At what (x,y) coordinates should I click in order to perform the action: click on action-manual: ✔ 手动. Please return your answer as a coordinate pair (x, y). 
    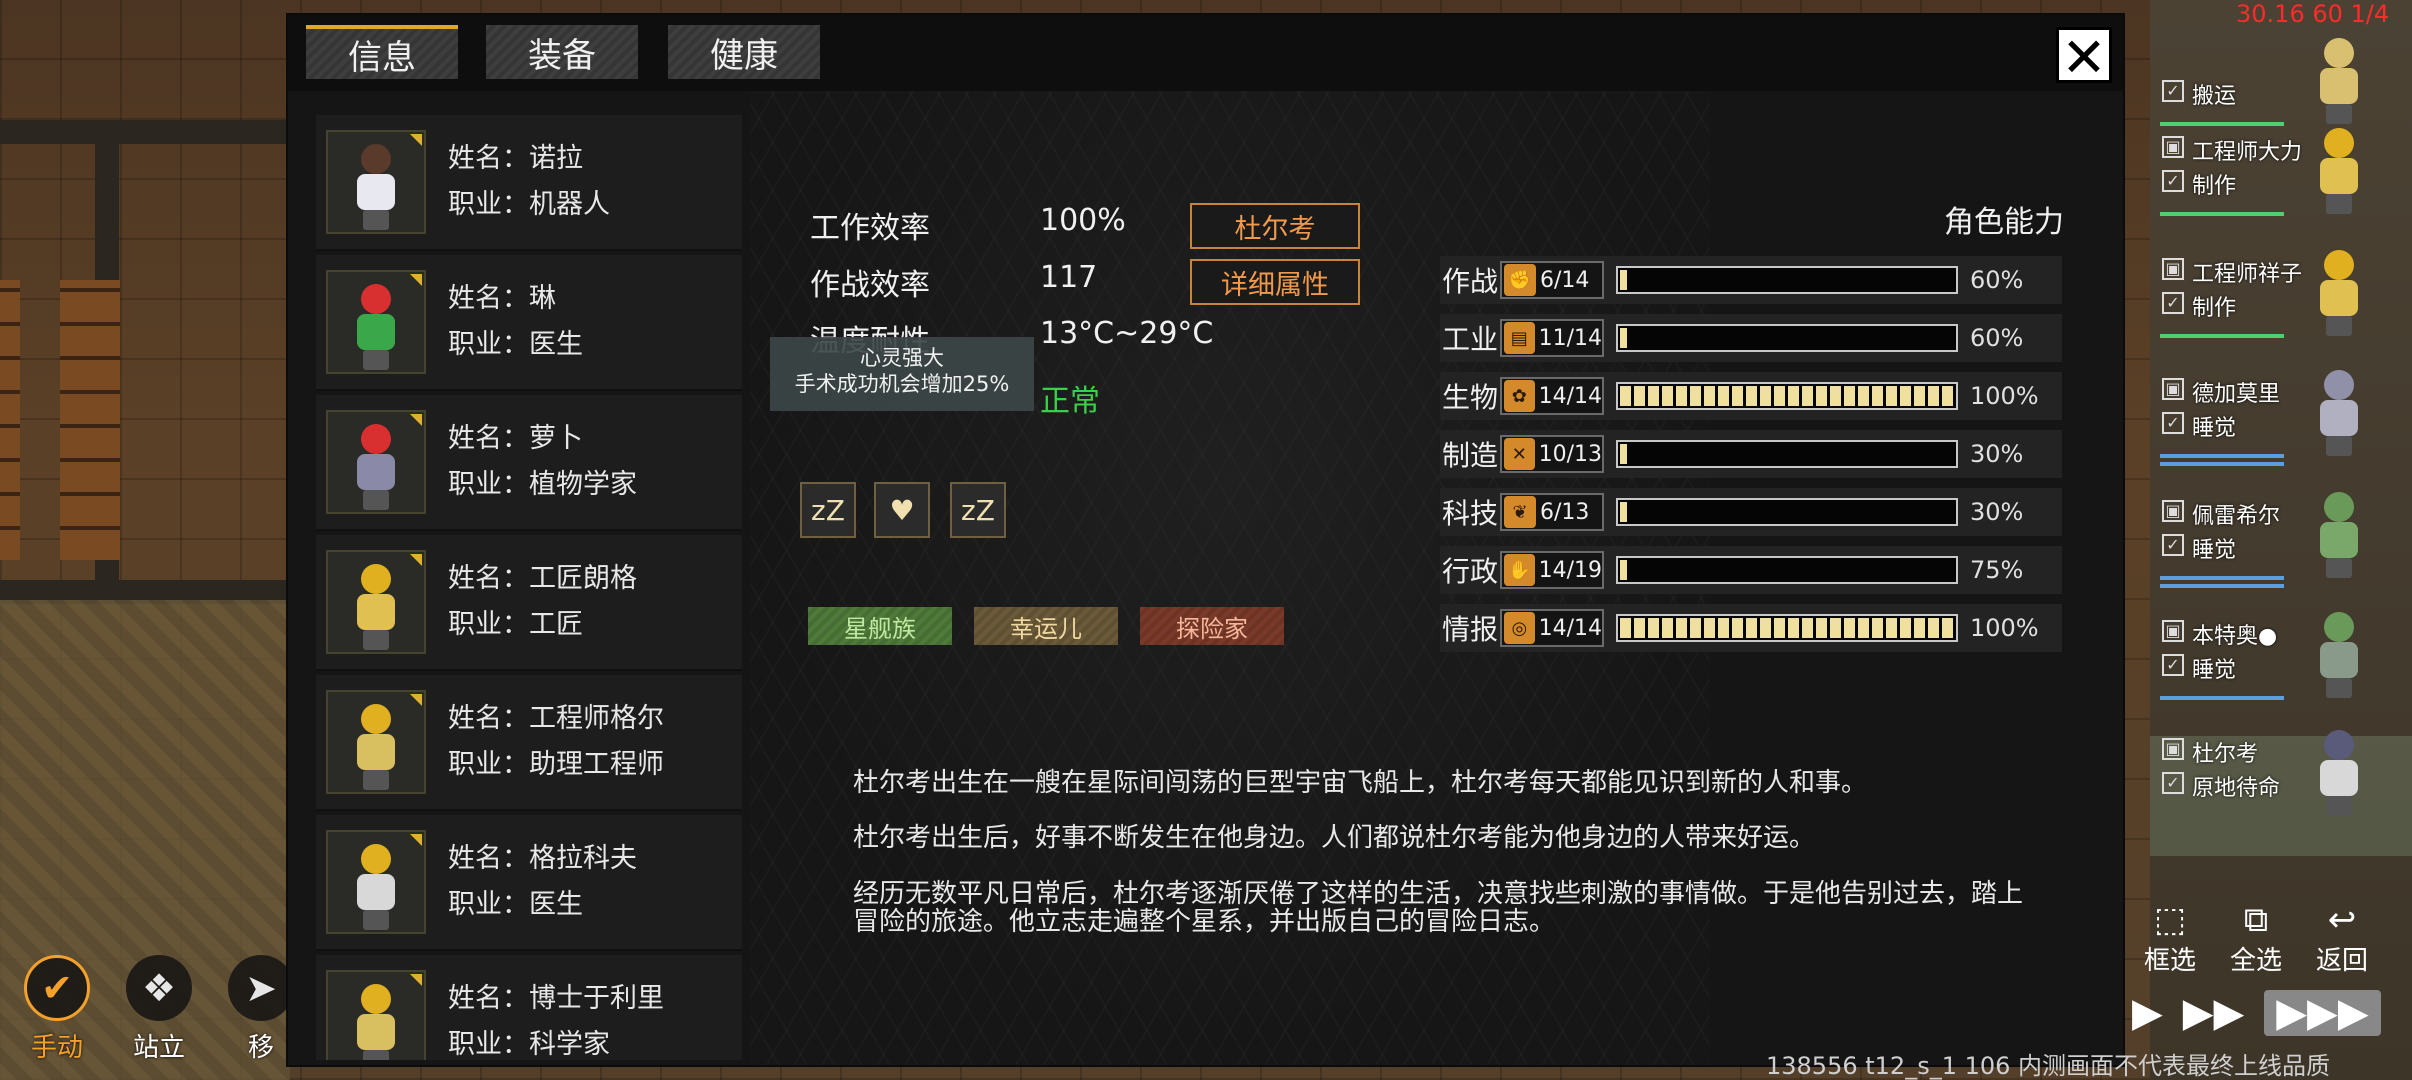
    Looking at the image, I should click on (57, 1010).